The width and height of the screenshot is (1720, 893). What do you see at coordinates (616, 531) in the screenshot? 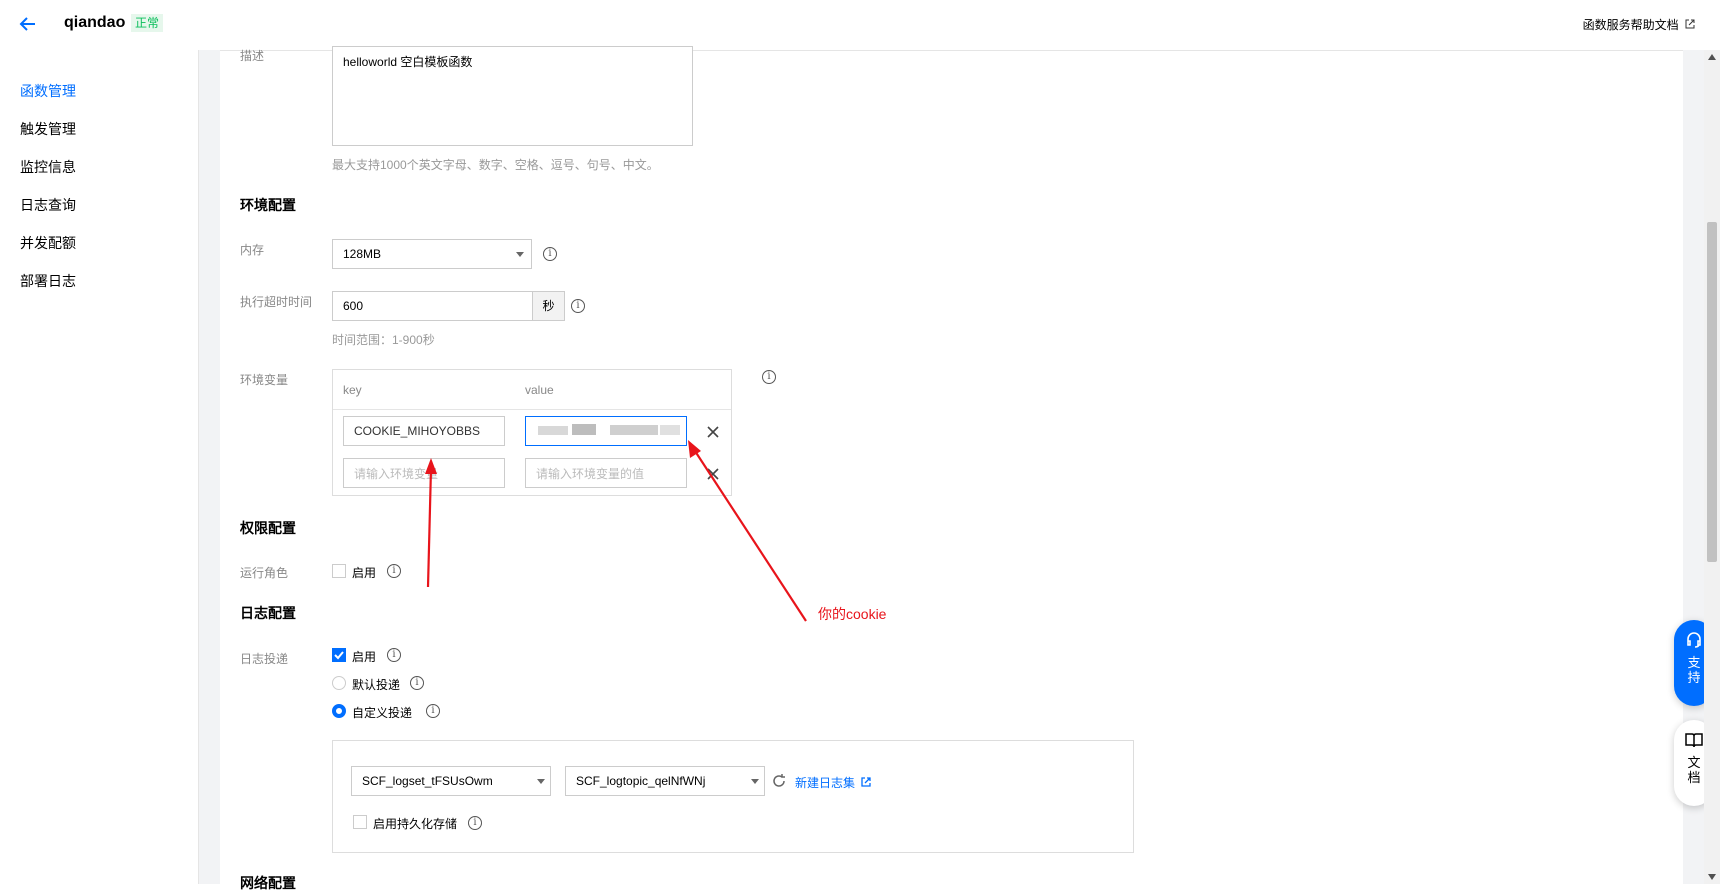
I see `annotation-arrows` at bounding box center [616, 531].